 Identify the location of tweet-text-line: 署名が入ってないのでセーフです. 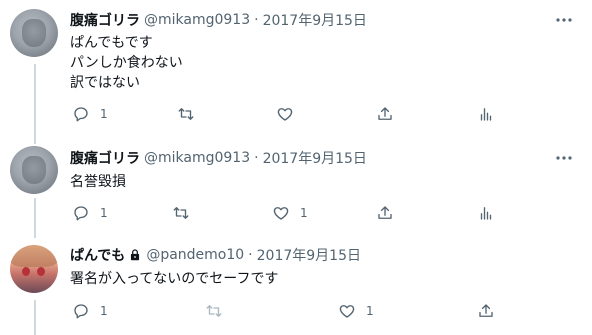
(174, 279).